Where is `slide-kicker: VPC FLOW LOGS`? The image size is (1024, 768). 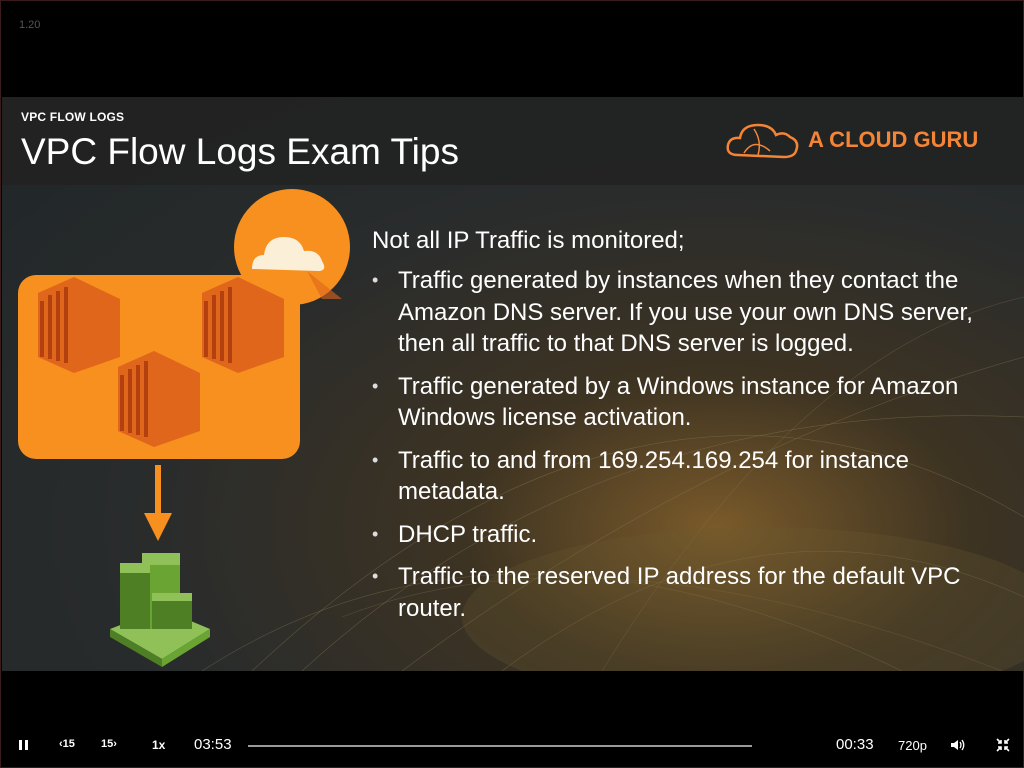 slide-kicker: VPC FLOW LOGS is located at coordinates (73, 117).